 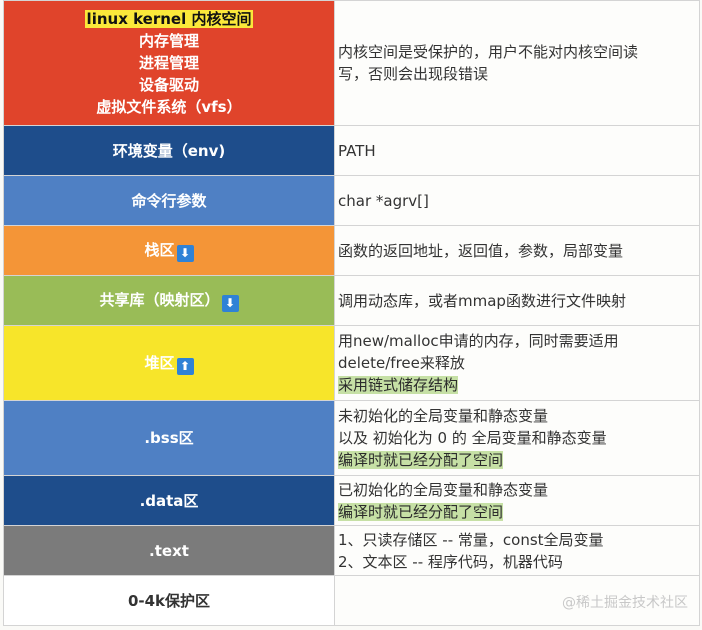 What do you see at coordinates (169, 550) in the screenshot?
I see `text-cell: .text` at bounding box center [169, 550].